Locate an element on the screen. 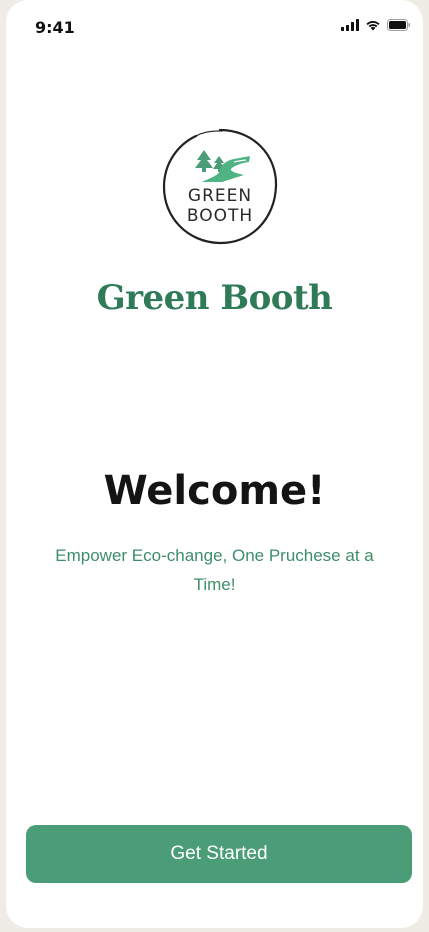 The height and width of the screenshot is (932, 429). status-bar: 9:41 is located at coordinates (214, 27).